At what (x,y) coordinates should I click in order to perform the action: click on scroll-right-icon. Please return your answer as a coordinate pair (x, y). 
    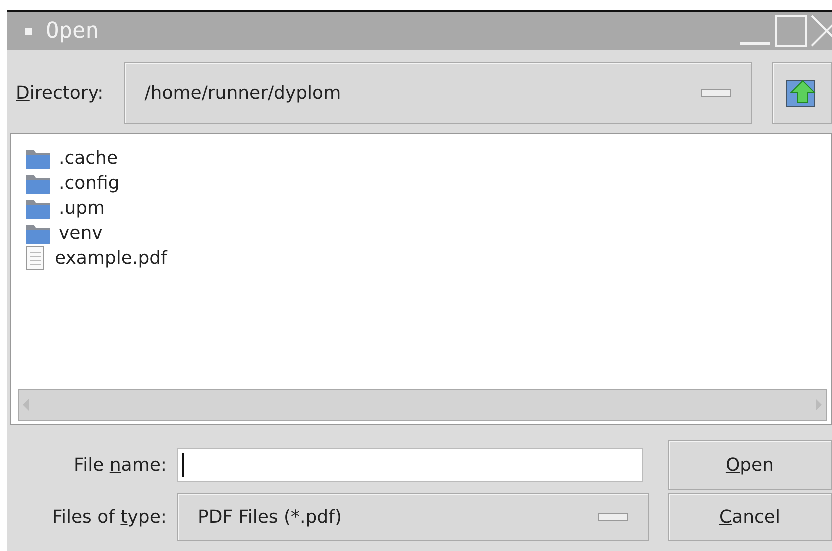
    Looking at the image, I should click on (819, 405).